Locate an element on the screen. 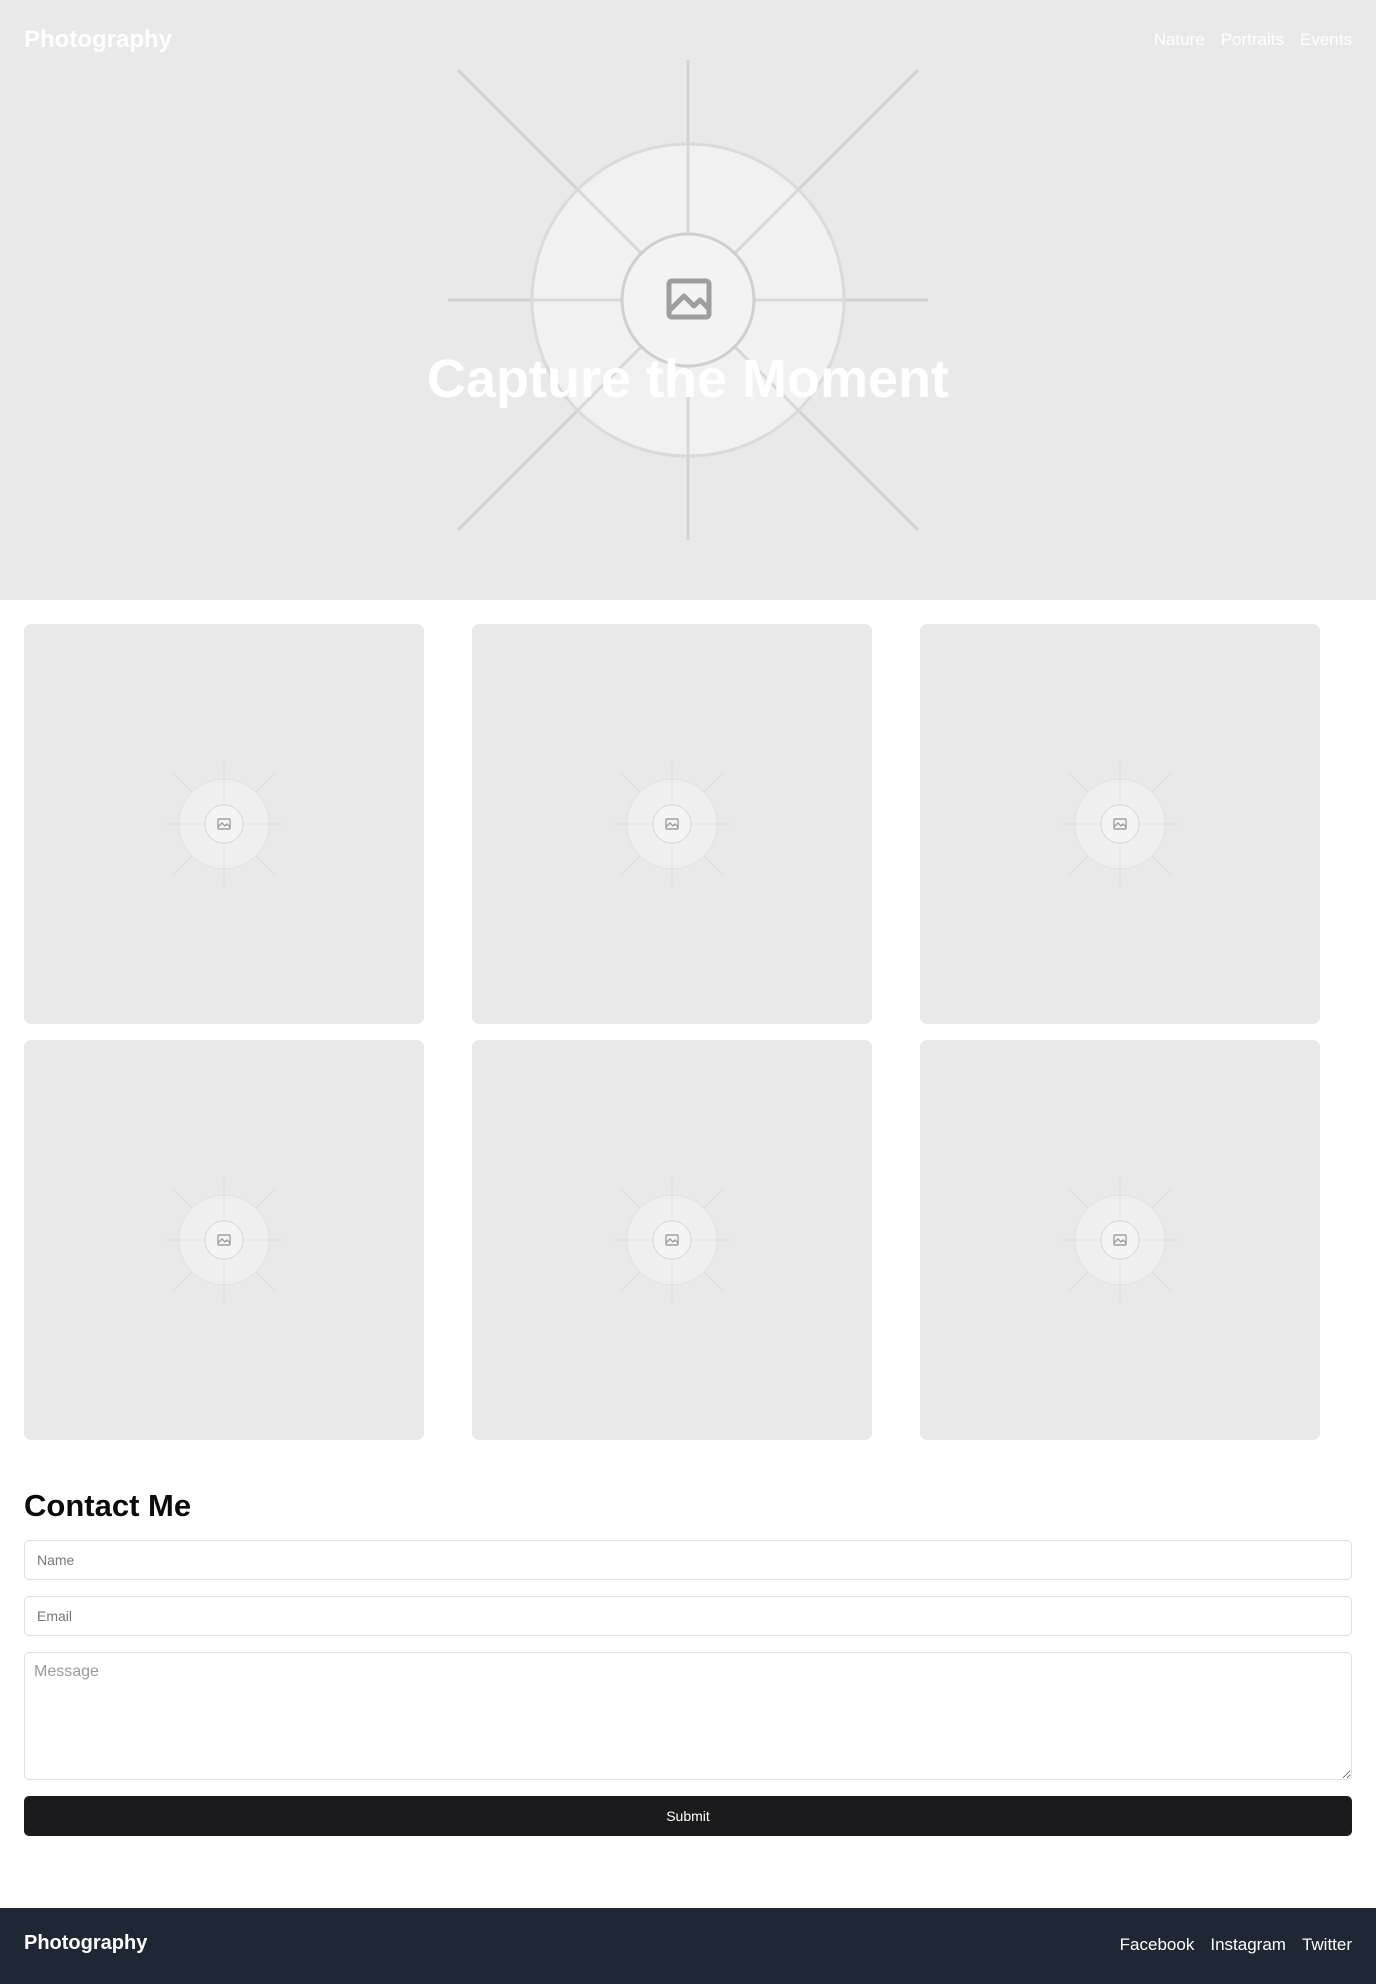 The image size is (1376, 1984). email-input is located at coordinates (688, 1616).